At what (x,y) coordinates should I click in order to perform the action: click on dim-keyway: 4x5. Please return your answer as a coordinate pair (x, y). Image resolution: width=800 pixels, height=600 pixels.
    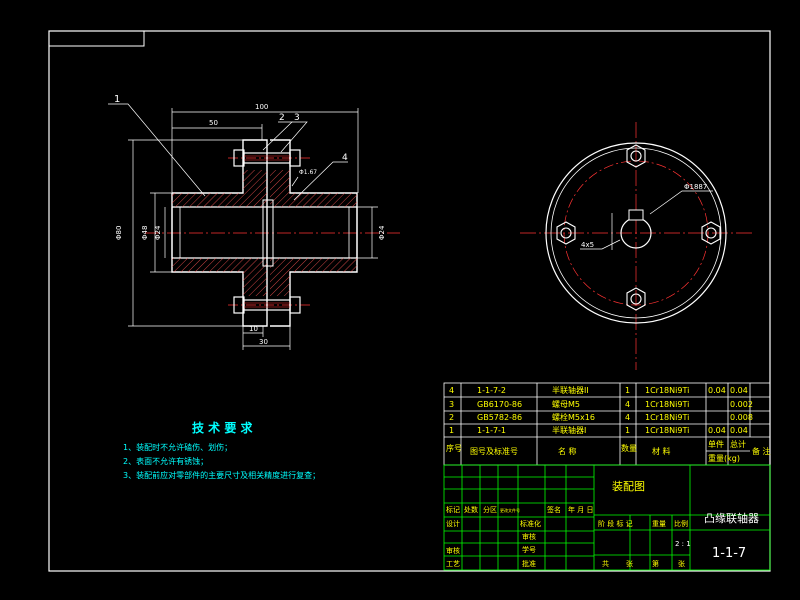
    Looking at the image, I should click on (587, 245).